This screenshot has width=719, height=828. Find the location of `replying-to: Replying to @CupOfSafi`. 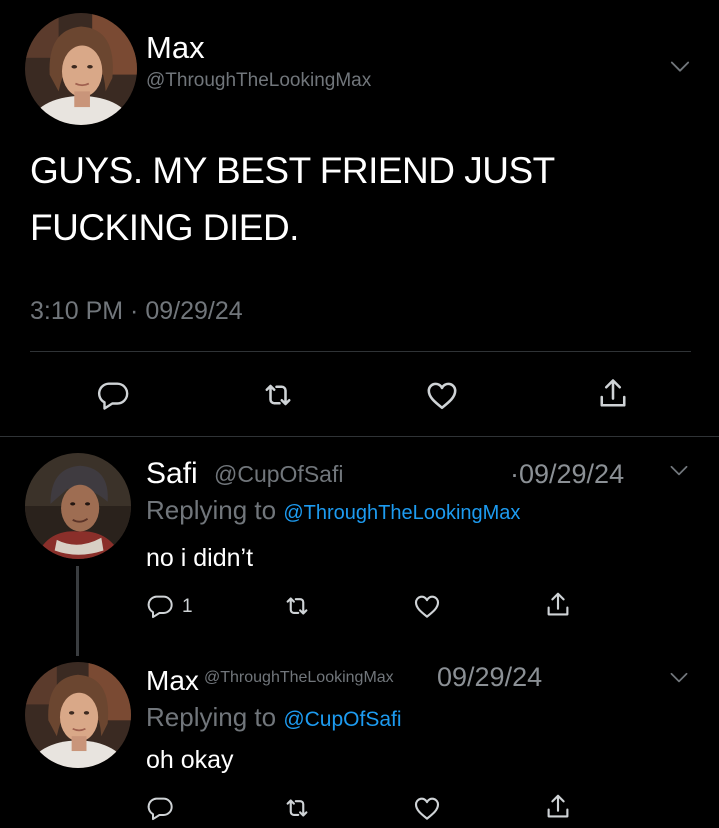

replying-to: Replying to @CupOfSafi is located at coordinates (274, 717).